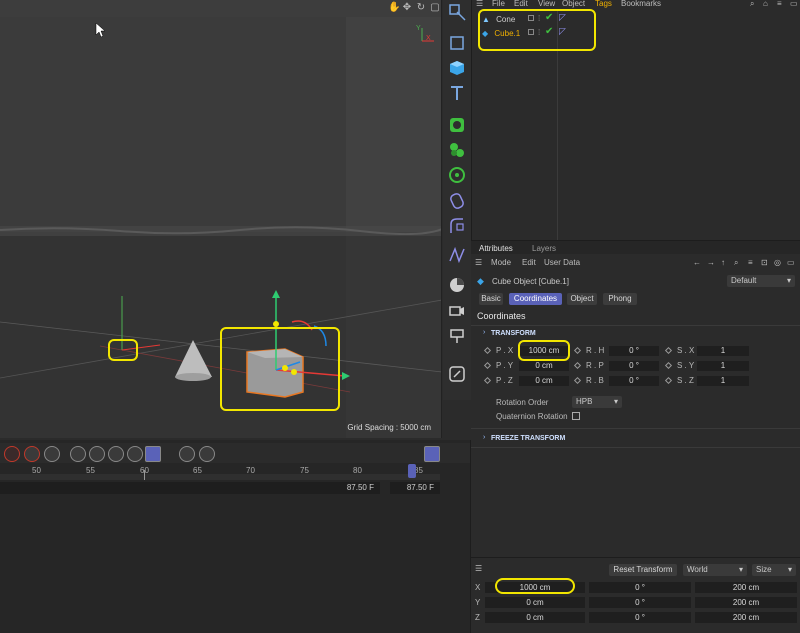  I want to click on grid-spacing-label: Grid Spacing : 5000 cm, so click(389, 427).